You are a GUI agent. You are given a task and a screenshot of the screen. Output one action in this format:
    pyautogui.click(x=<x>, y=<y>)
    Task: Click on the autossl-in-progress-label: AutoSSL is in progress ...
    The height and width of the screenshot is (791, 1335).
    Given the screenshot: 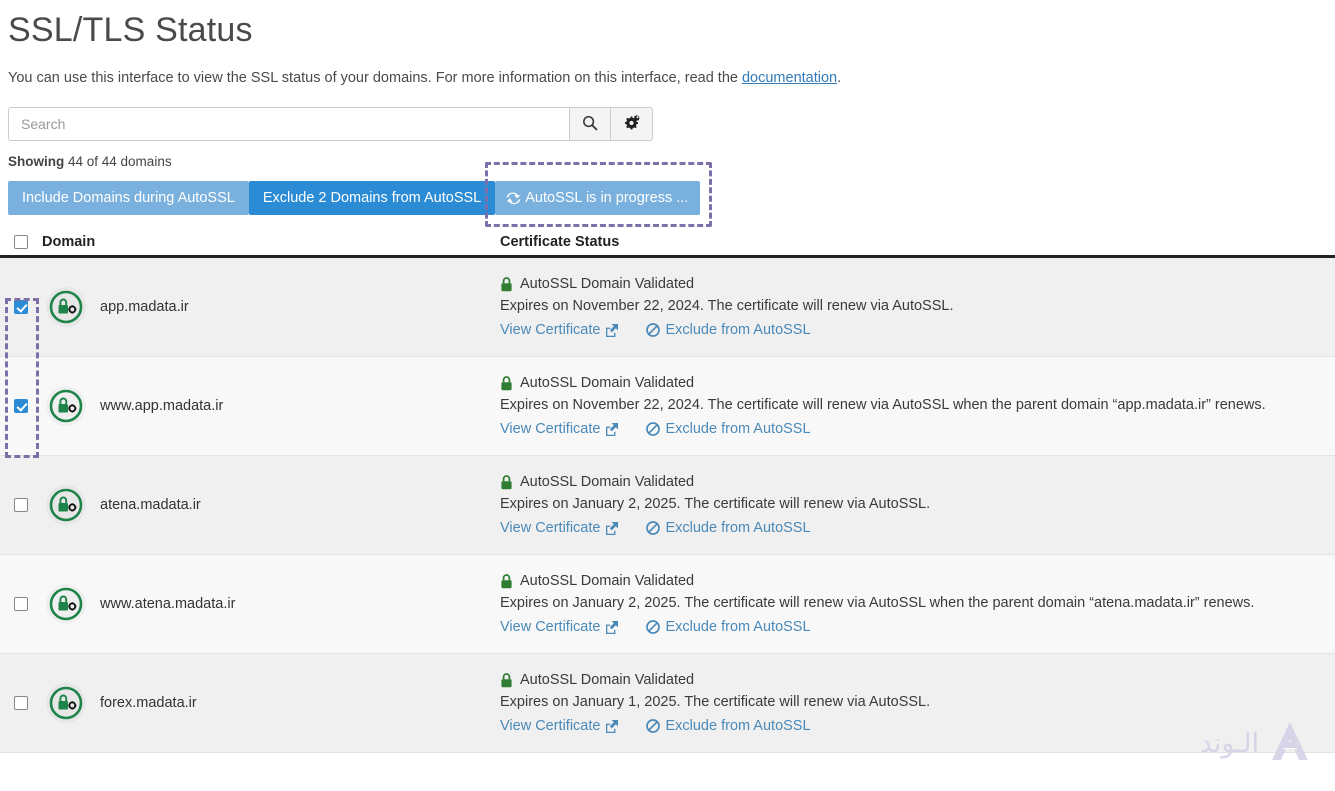 What is the action you would take?
    pyautogui.click(x=607, y=198)
    